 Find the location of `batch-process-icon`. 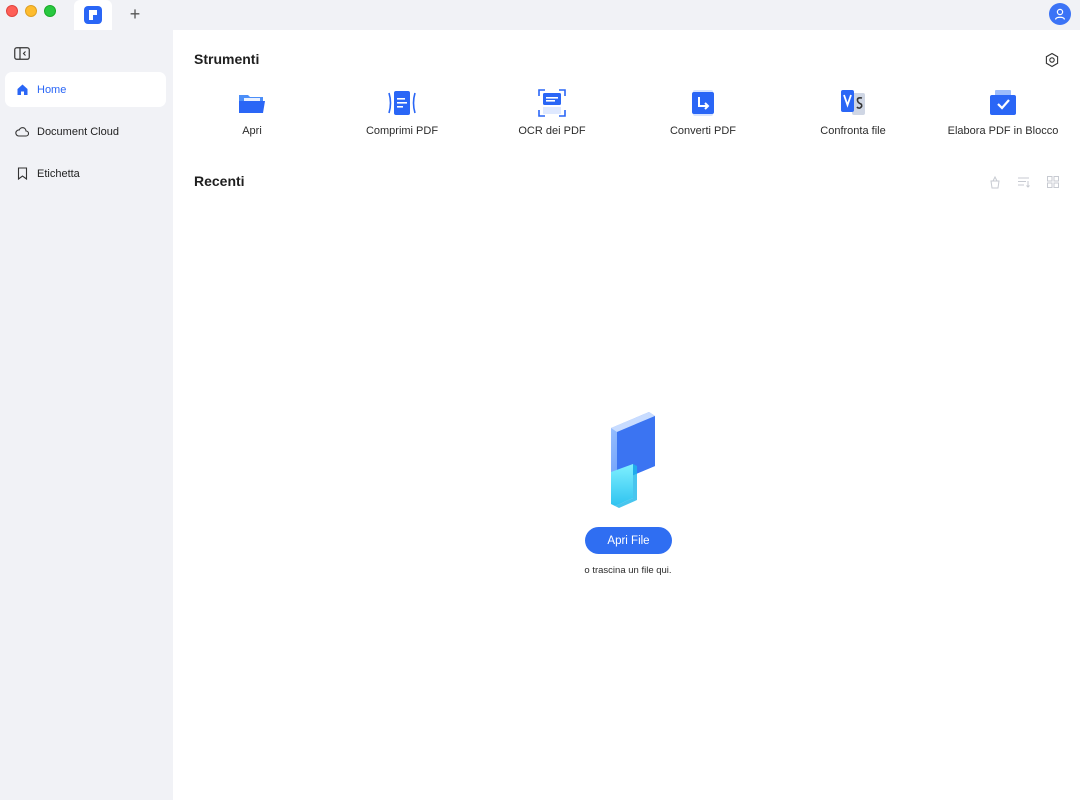

batch-process-icon is located at coordinates (1003, 102).